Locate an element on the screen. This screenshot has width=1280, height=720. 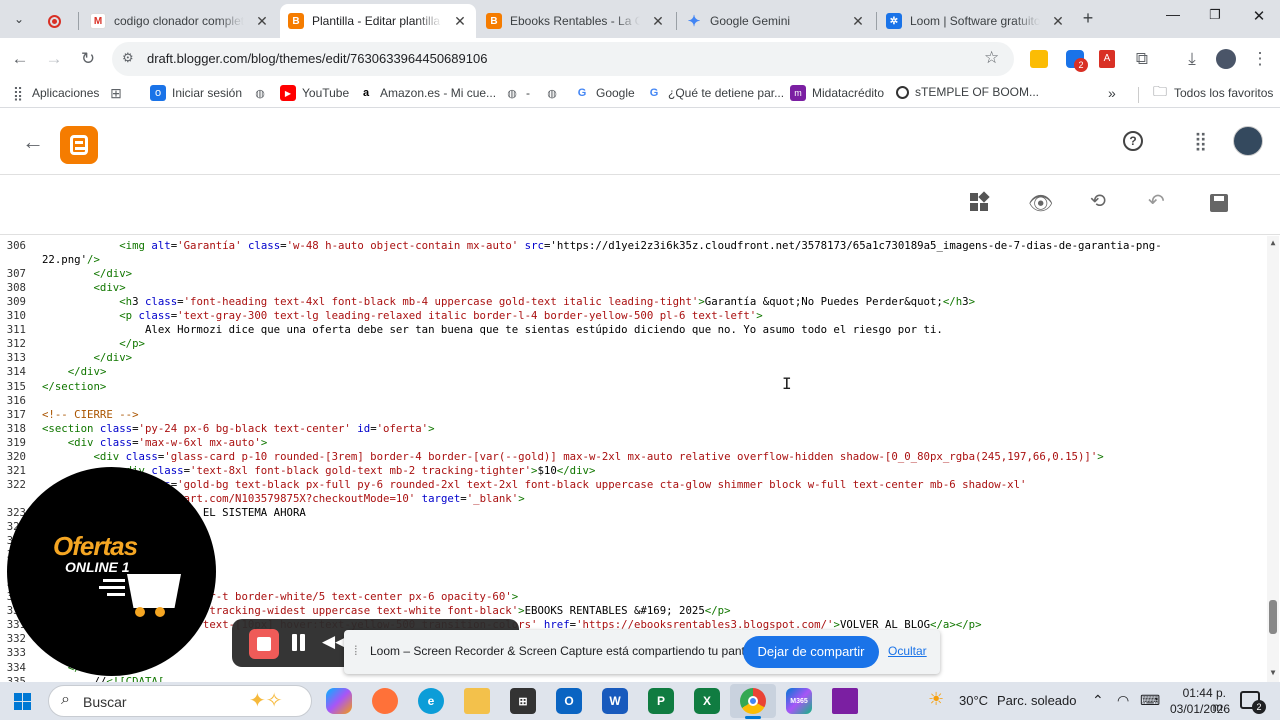
account-avatar is located at coordinates (1248, 141).